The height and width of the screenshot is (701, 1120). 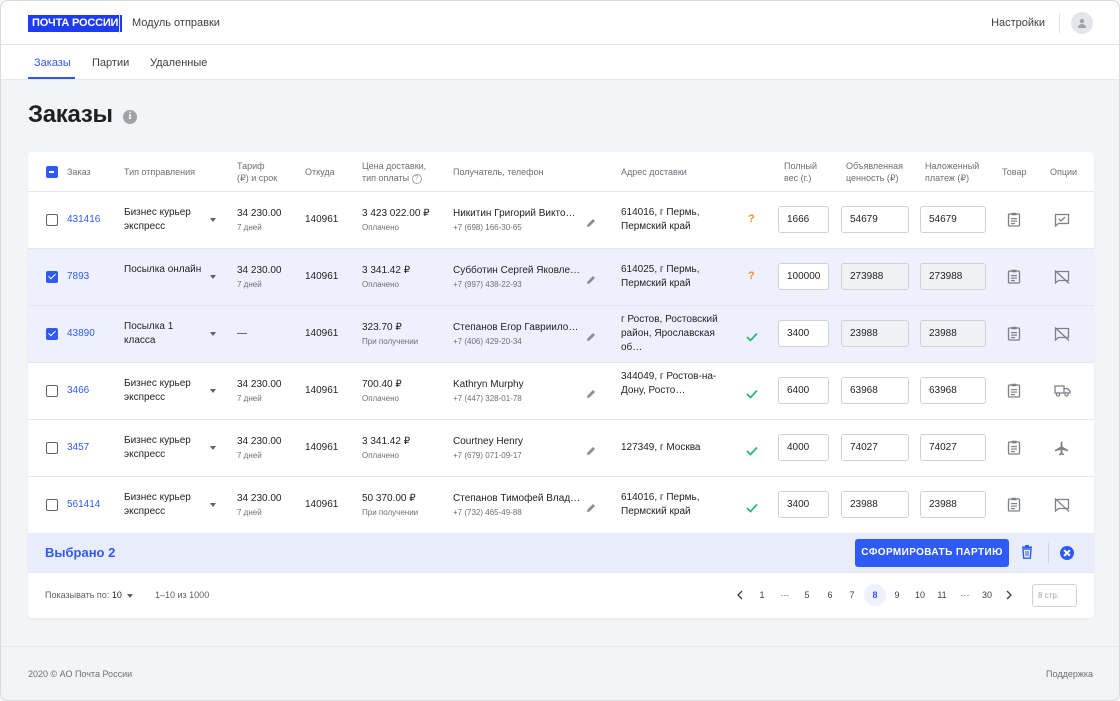 I want to click on page-button: 30, so click(x=987, y=595).